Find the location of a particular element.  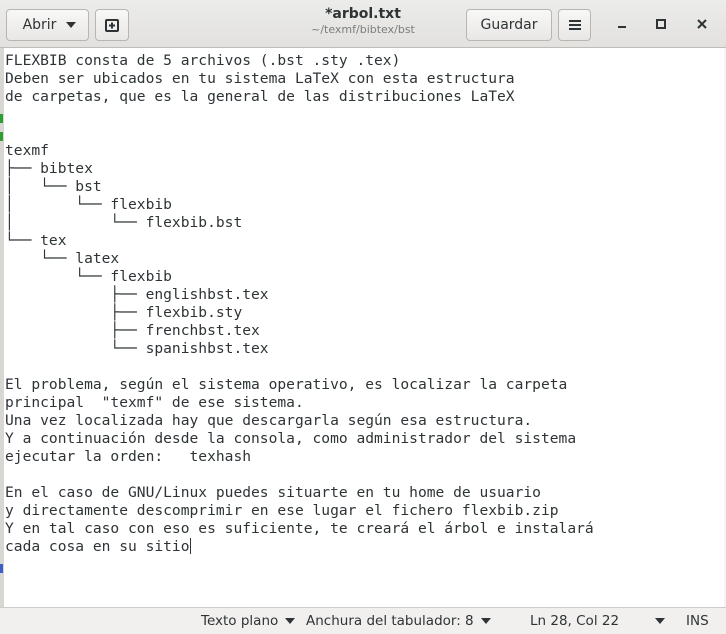

editor-line: │ └── flexbib.bst is located at coordinates (124, 222).